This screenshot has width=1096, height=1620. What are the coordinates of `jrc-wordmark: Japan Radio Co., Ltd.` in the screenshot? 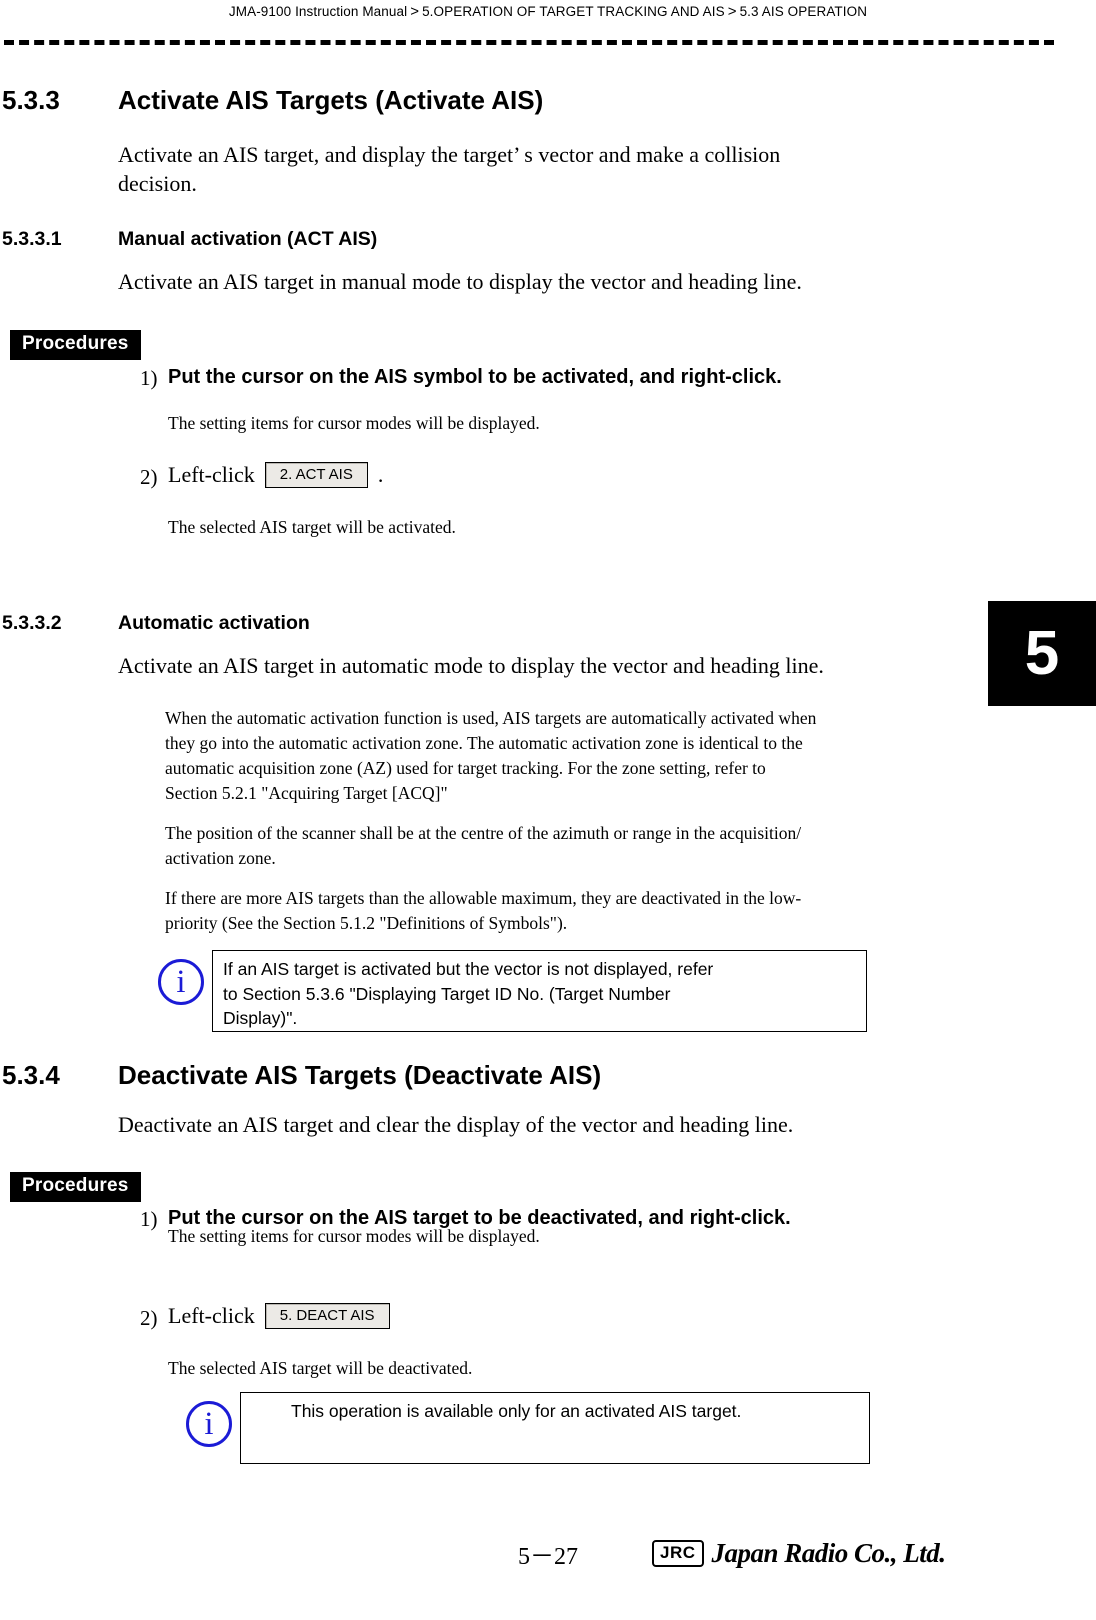 It's located at (829, 1553).